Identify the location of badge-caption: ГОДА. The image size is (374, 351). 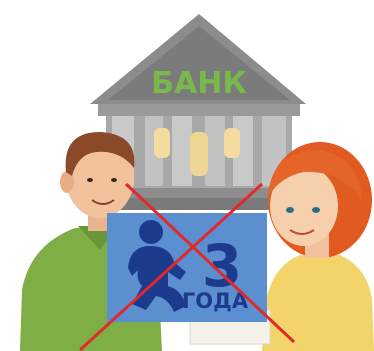
(215, 301).